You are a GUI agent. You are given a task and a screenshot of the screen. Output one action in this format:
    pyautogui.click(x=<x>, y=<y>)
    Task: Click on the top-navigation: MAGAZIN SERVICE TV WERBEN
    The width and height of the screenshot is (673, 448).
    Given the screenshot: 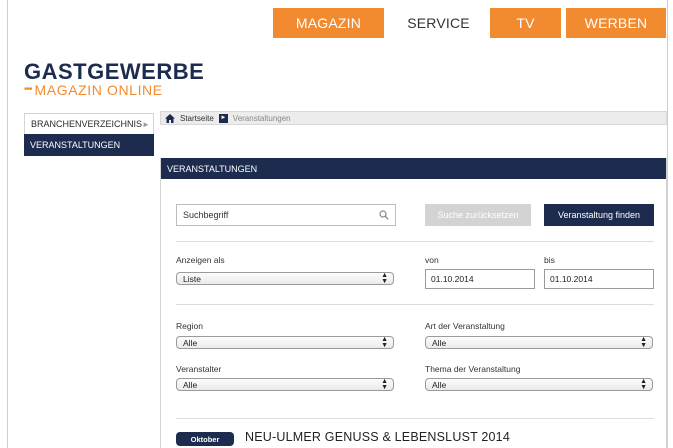 What is the action you would take?
    pyautogui.click(x=469, y=23)
    